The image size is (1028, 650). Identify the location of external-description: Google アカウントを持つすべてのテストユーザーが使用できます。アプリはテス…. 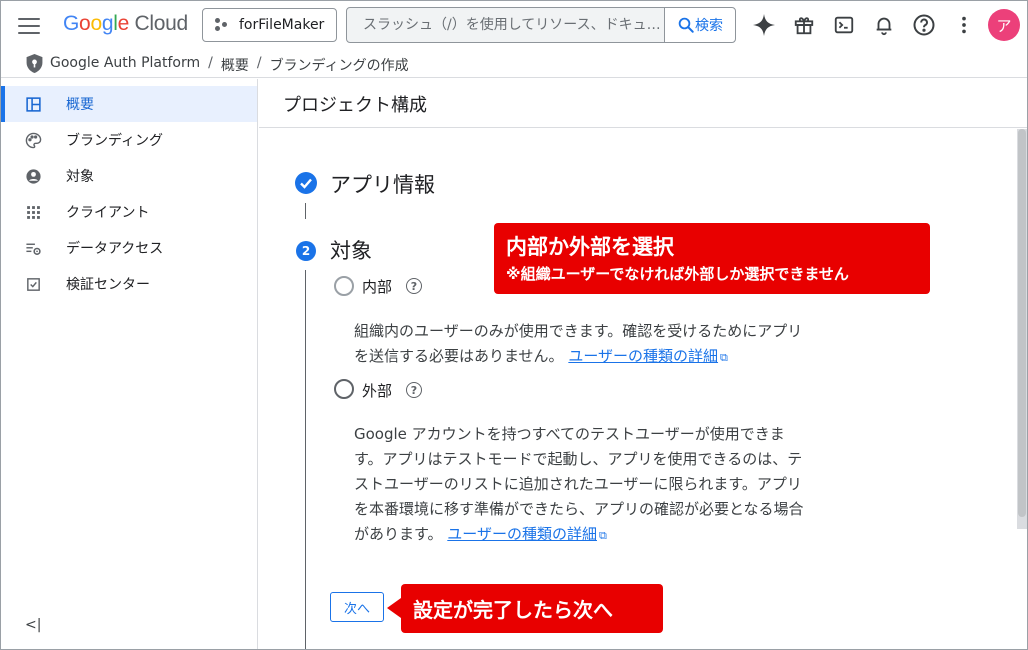
(581, 485).